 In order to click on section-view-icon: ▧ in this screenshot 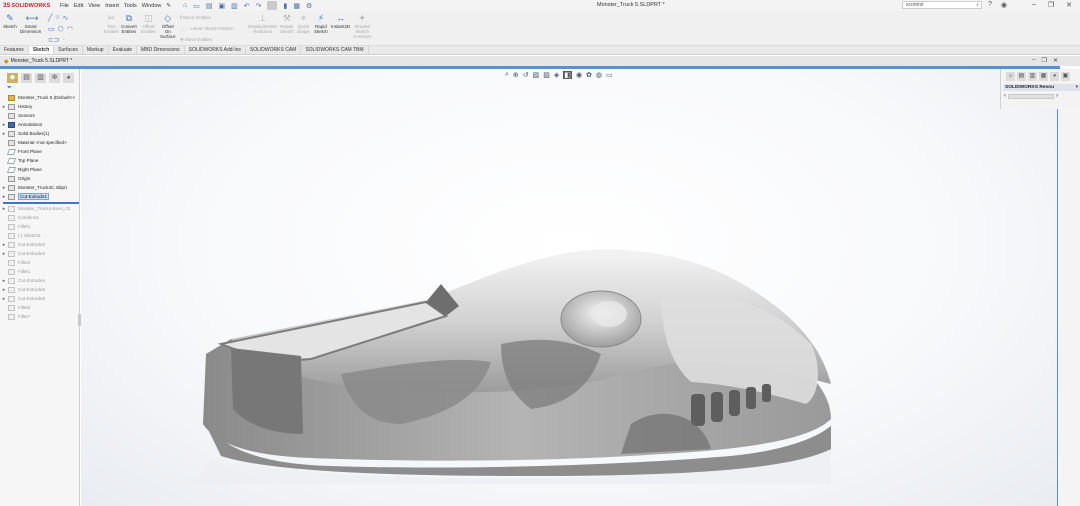, I will do `click(536, 75)`.